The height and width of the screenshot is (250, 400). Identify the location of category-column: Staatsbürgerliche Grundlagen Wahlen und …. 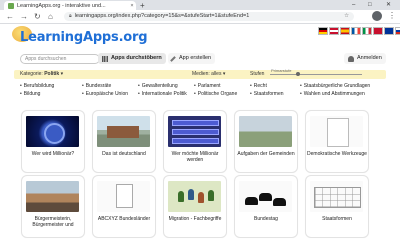
(335, 90).